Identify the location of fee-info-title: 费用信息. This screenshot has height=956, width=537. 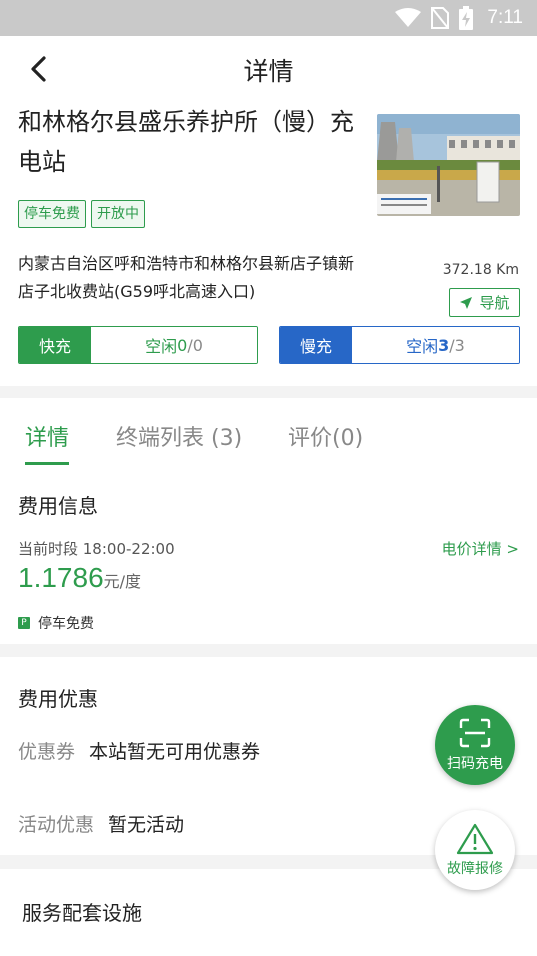
(58, 506).